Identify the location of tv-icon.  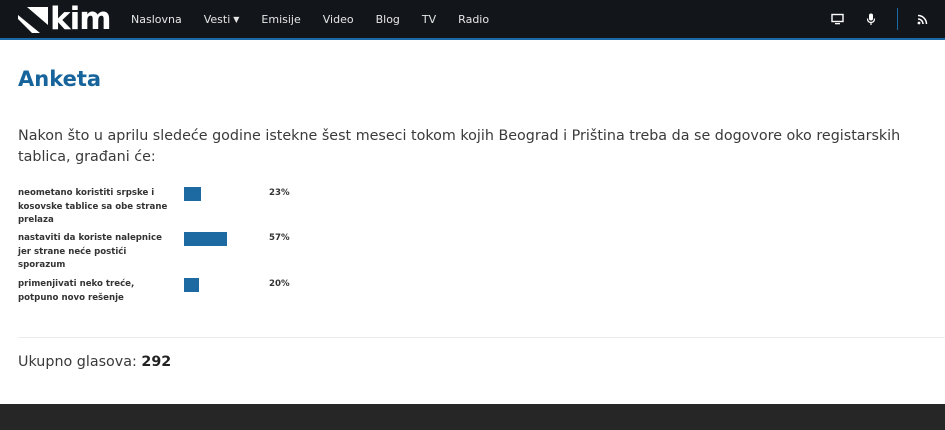
(837, 19).